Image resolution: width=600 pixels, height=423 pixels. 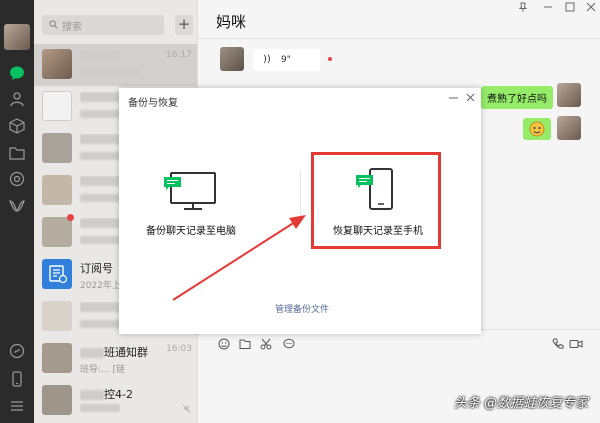 I want to click on annotation-arrow, so click(x=239, y=258).